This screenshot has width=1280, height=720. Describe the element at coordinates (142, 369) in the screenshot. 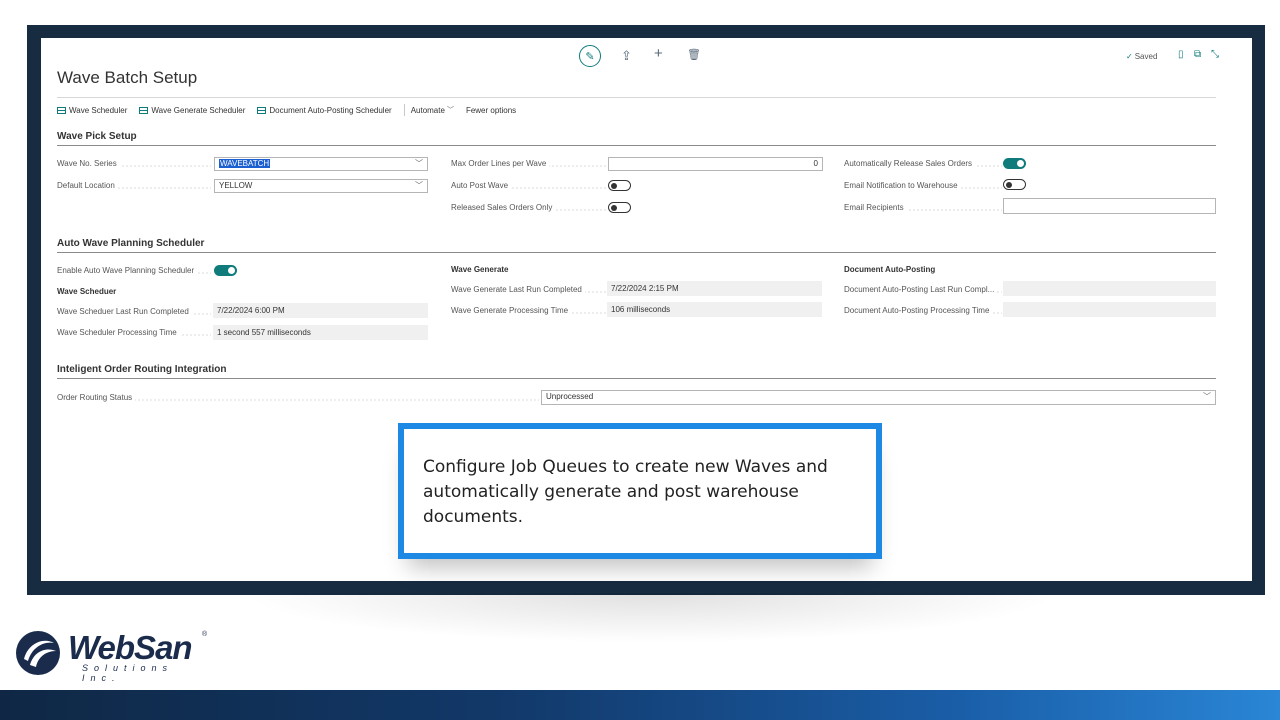

I see `section-title-order-routing: Inteligent Order Routing Integration` at that location.